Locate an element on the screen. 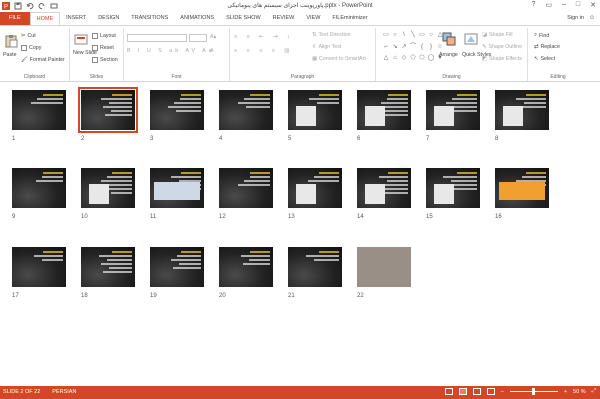 This screenshot has width=600, height=399. slide-show-view-icon is located at coordinates (490, 391).